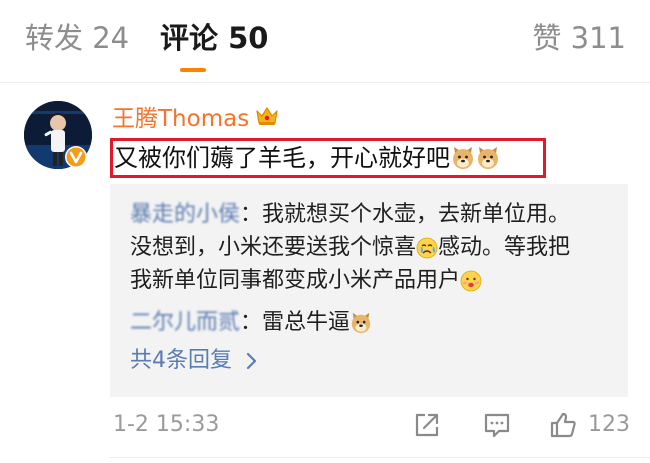 The width and height of the screenshot is (650, 463). Describe the element at coordinates (504, 247) in the screenshot. I see `reply-text-segment: 感动。等我把` at that location.